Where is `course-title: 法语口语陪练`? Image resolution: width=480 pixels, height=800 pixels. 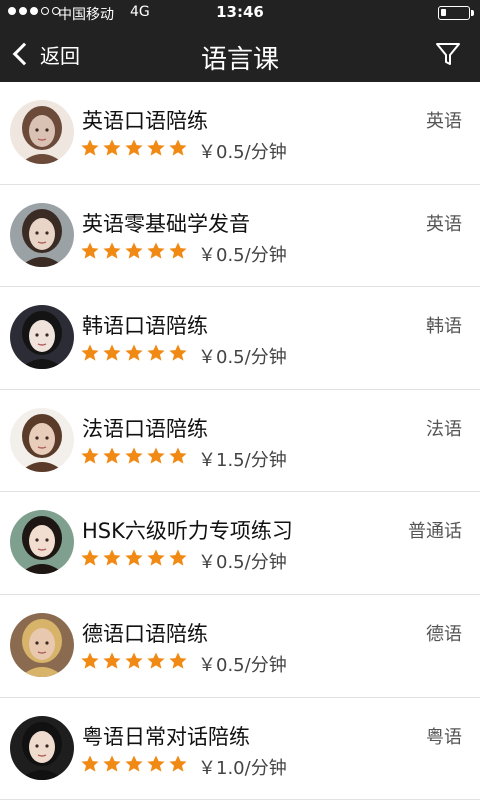
course-title: 法语口语陪练 is located at coordinates (145, 428).